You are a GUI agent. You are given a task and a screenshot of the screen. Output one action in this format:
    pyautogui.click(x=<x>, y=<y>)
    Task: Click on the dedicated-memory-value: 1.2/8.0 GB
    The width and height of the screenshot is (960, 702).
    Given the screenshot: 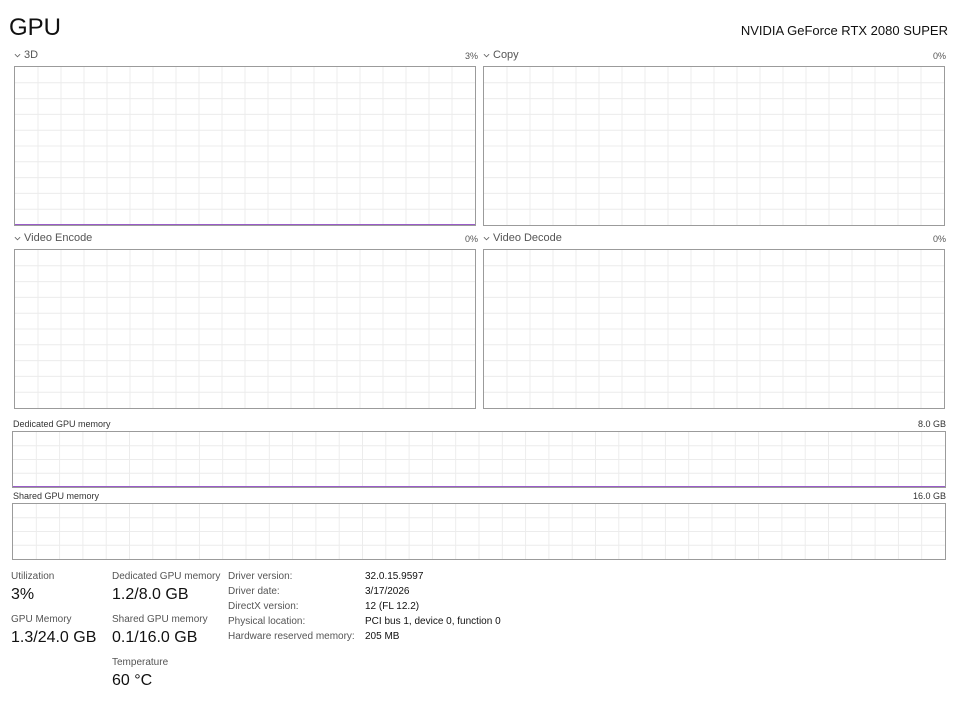 What is the action you would take?
    pyautogui.click(x=150, y=594)
    